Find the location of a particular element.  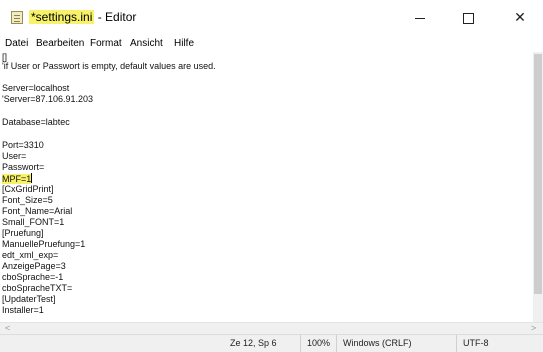

editor-line: Port=3310 is located at coordinates (23, 145).